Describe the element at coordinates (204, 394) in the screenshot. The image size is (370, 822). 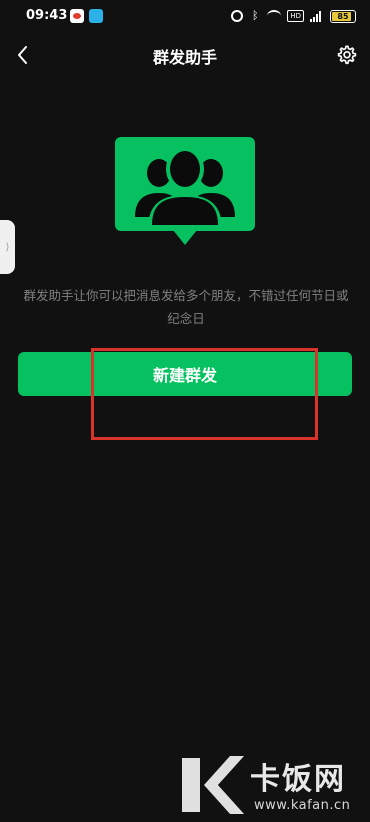
I see `highlight-annotation-box` at that location.